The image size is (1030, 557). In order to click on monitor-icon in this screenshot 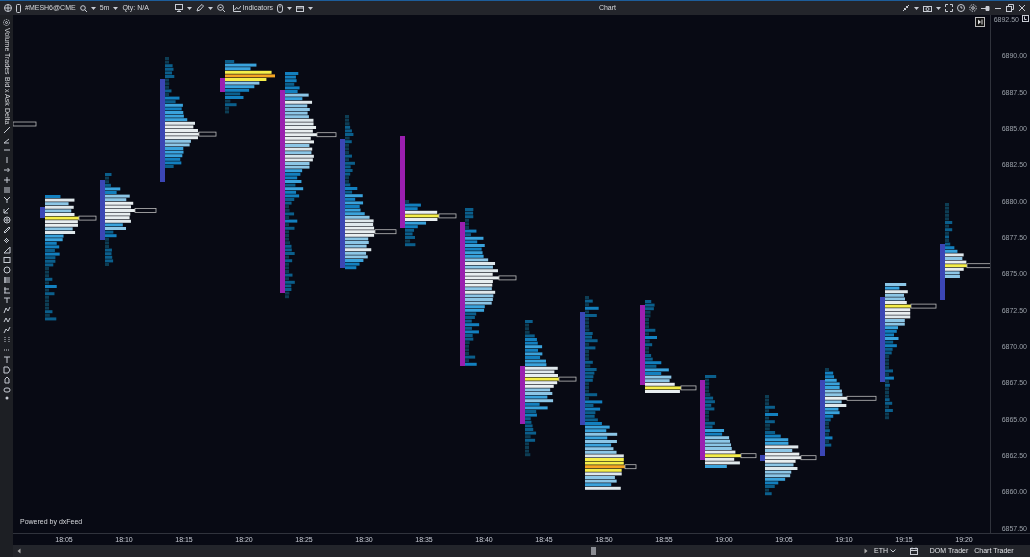, I will do `click(178, 8)`.